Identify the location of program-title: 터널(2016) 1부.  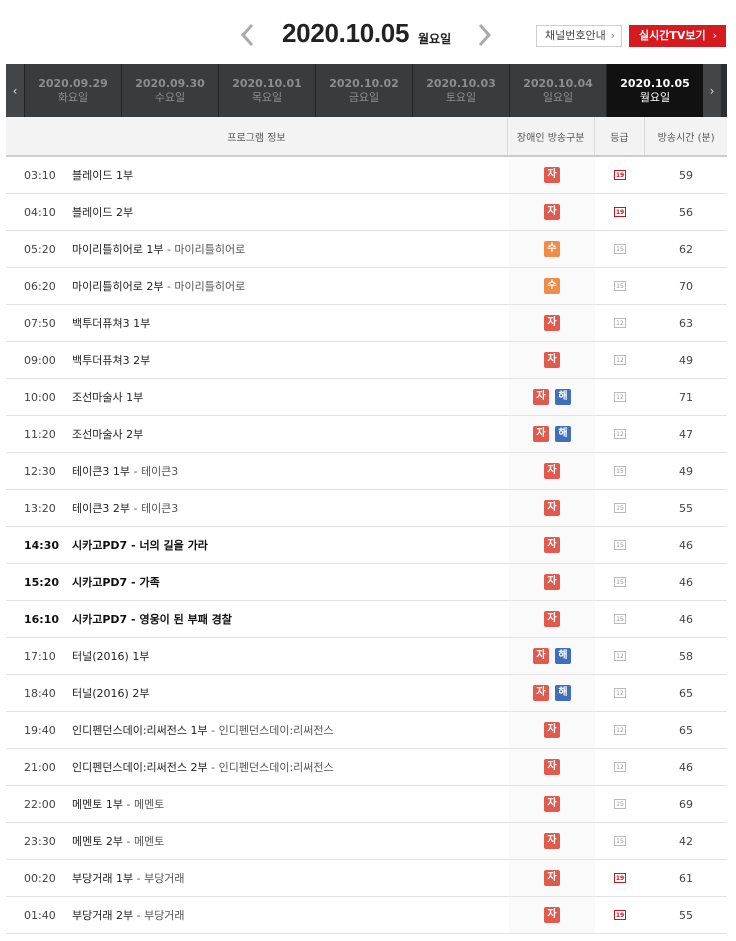
(111, 656).